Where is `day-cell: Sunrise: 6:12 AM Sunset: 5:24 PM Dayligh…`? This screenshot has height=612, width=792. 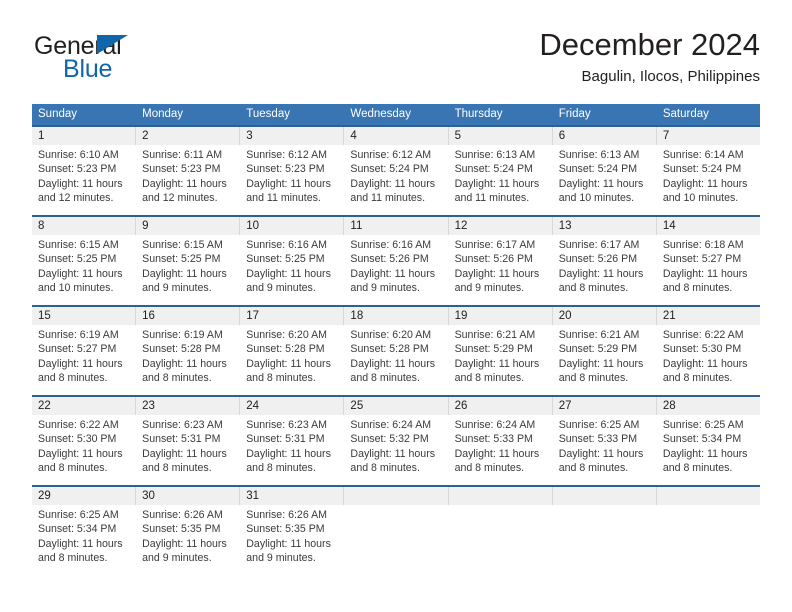
day-cell: Sunrise: 6:12 AM Sunset: 5:24 PM Dayligh… is located at coordinates (396, 180).